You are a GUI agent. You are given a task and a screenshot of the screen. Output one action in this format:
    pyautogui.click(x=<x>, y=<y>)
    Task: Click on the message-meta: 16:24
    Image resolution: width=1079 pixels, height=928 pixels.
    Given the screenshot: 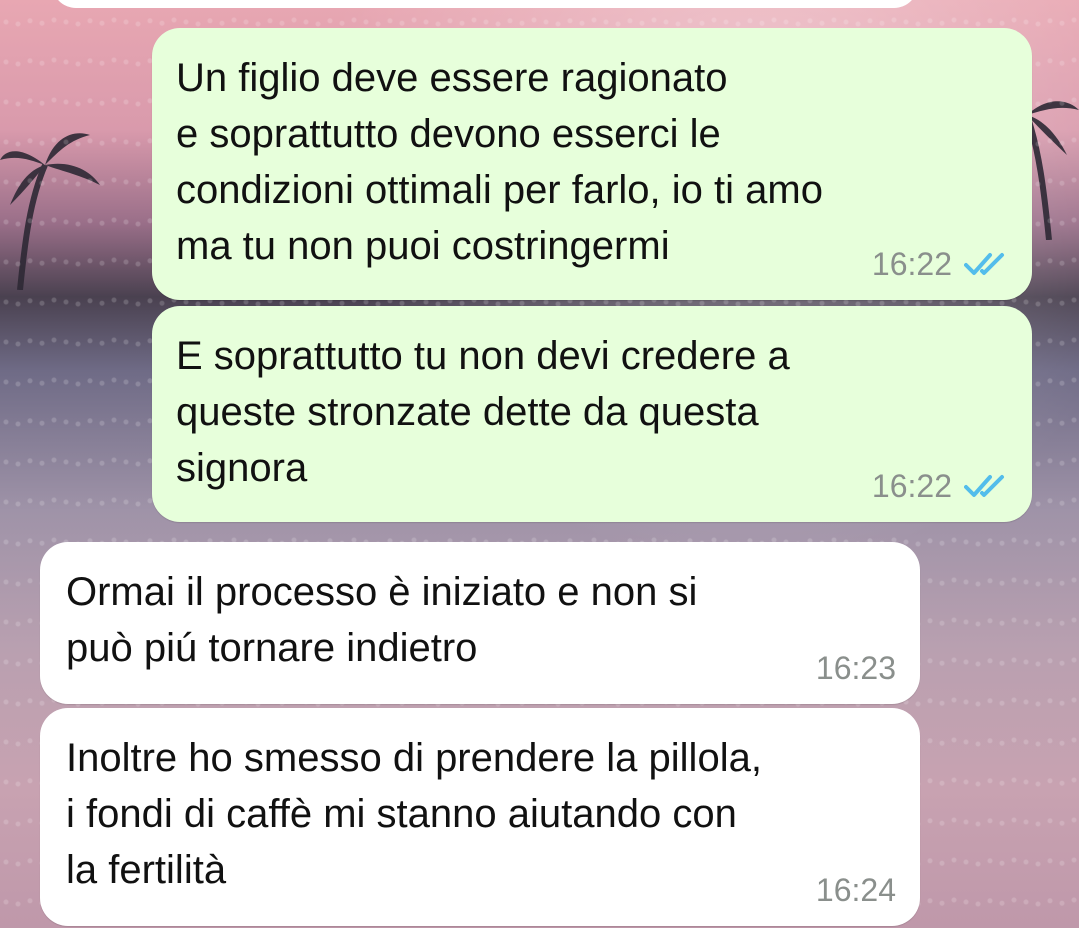 What is the action you would take?
    pyautogui.click(x=856, y=890)
    